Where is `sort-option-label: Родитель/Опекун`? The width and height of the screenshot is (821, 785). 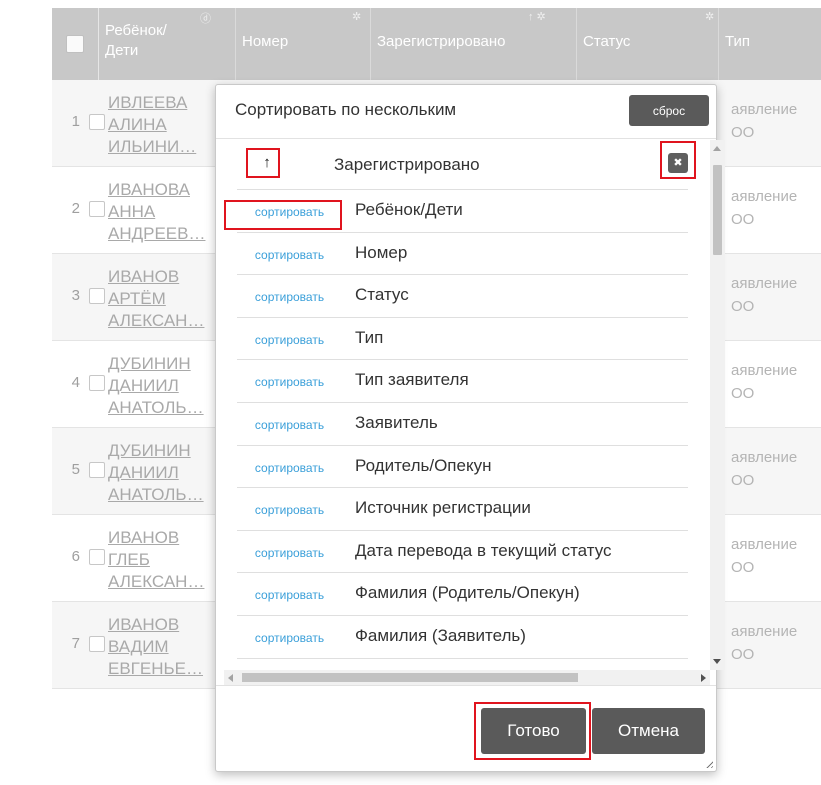 sort-option-label: Родитель/Опекун is located at coordinates (423, 465).